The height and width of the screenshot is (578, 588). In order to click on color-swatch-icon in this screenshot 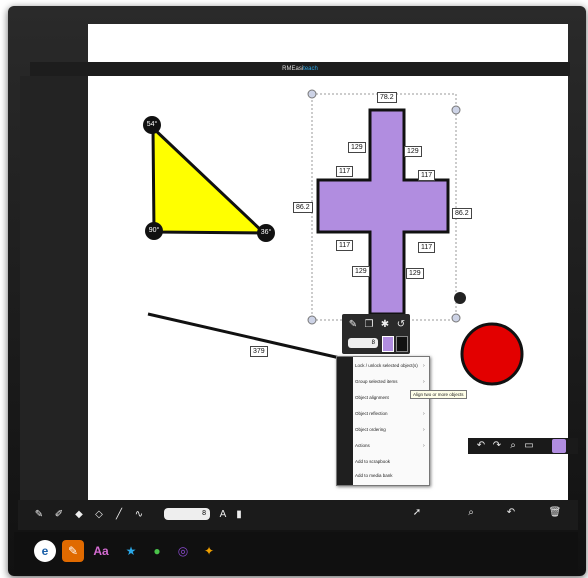, I will do `click(559, 446)`.